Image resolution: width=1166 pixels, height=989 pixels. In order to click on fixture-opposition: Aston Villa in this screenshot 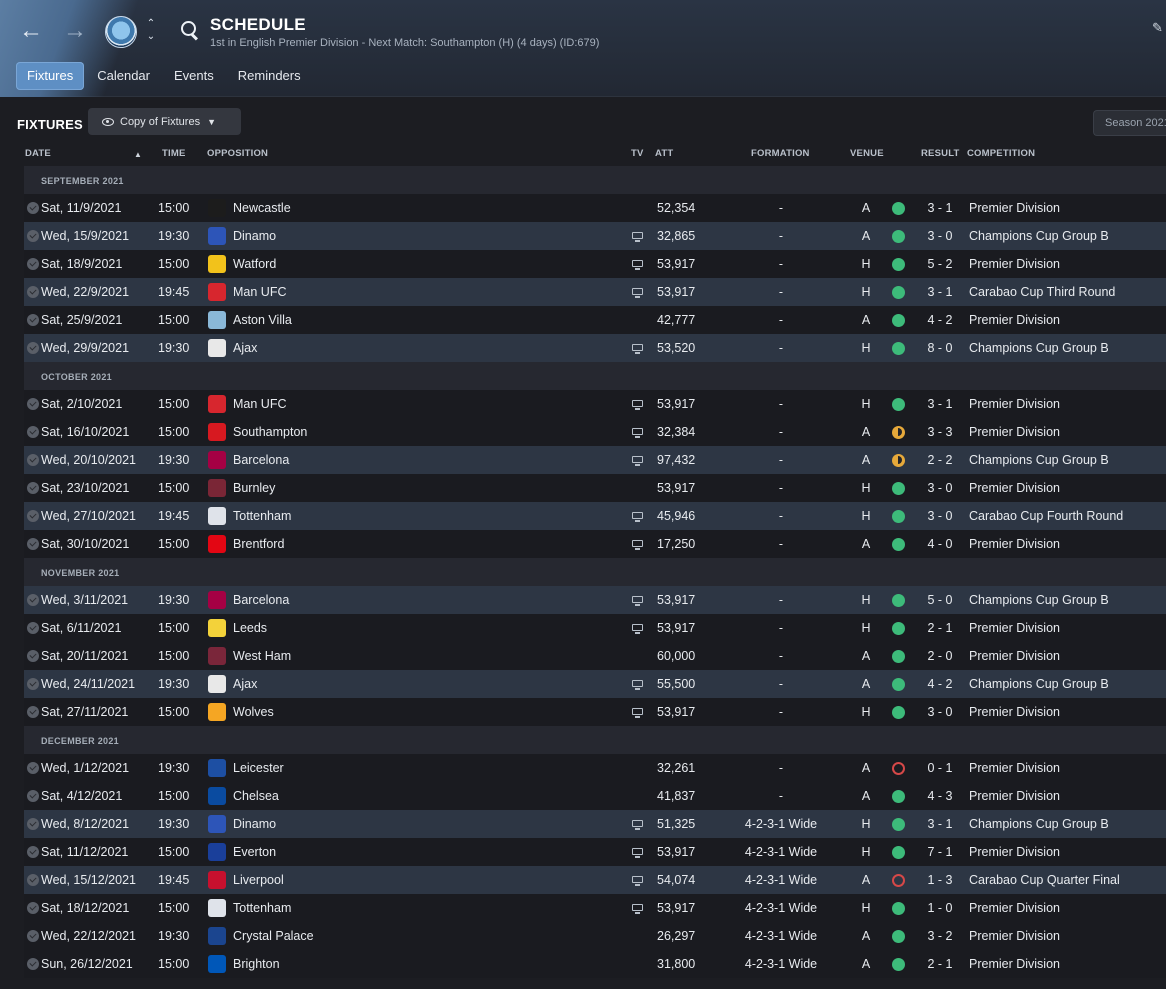, I will do `click(262, 320)`.